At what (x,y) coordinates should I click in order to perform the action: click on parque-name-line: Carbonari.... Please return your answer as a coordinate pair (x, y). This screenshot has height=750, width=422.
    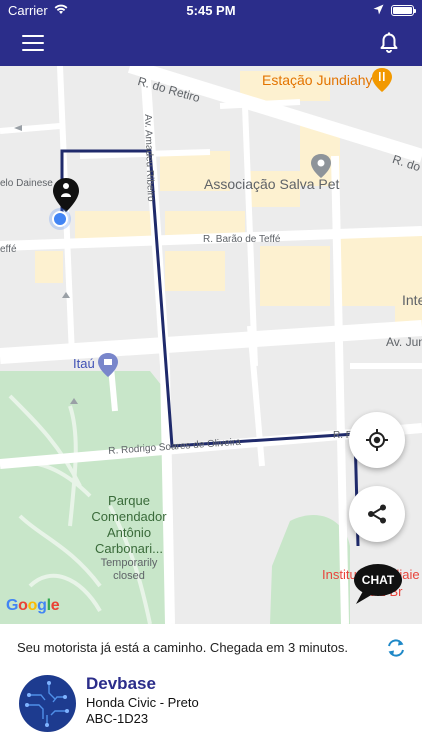
    Looking at the image, I should click on (129, 548).